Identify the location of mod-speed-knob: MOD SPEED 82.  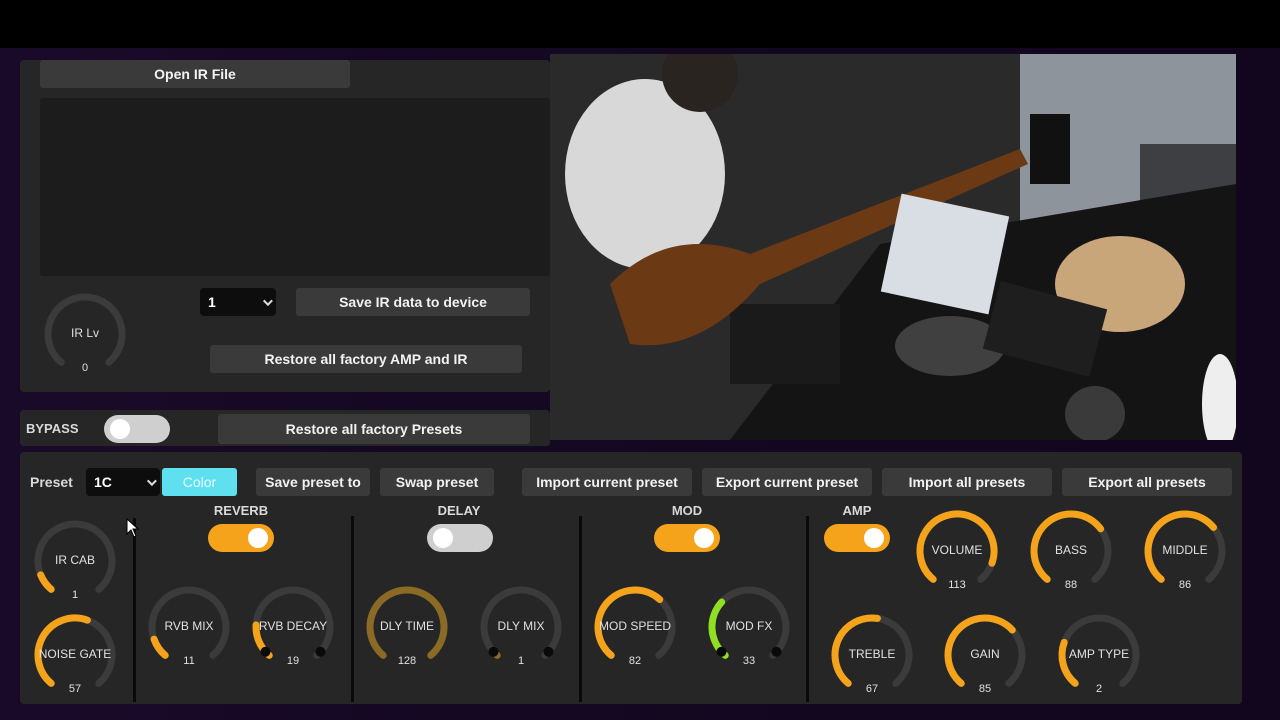
(635, 627).